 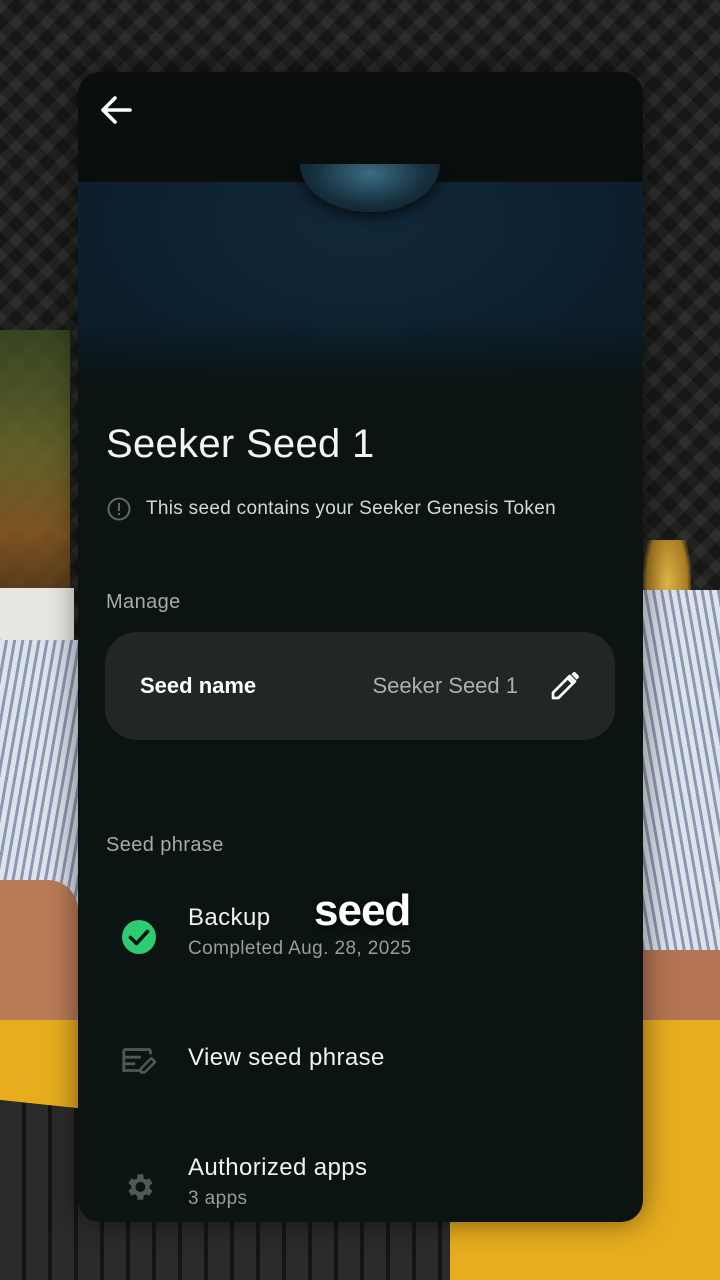 I want to click on plant-pot, so click(x=37, y=618).